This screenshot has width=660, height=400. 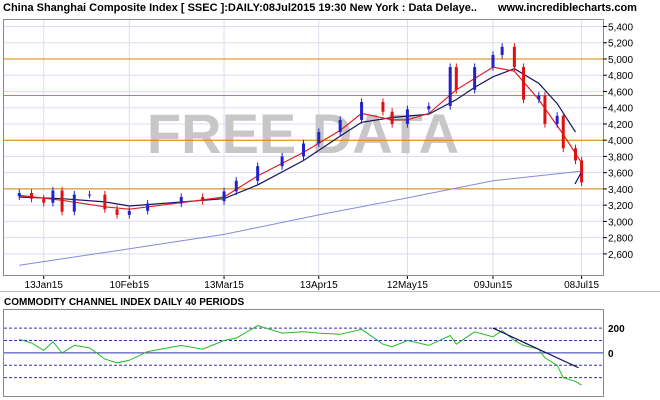 What do you see at coordinates (611, 354) in the screenshot?
I see `cci-tick-label: 0` at bounding box center [611, 354].